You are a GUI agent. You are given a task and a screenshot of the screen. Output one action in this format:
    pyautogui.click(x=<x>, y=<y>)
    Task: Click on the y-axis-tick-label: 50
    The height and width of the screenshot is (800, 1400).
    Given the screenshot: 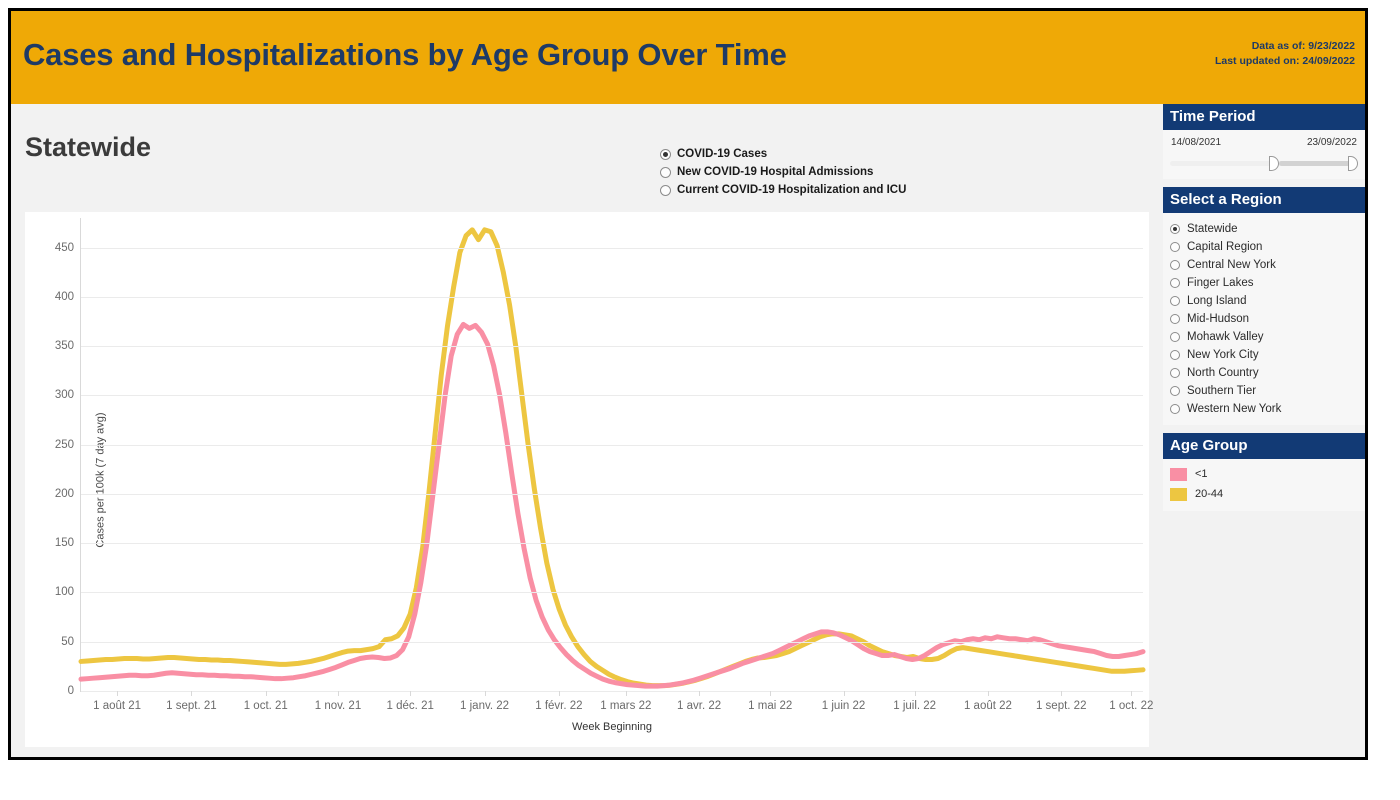 What is the action you would take?
    pyautogui.click(x=67, y=641)
    